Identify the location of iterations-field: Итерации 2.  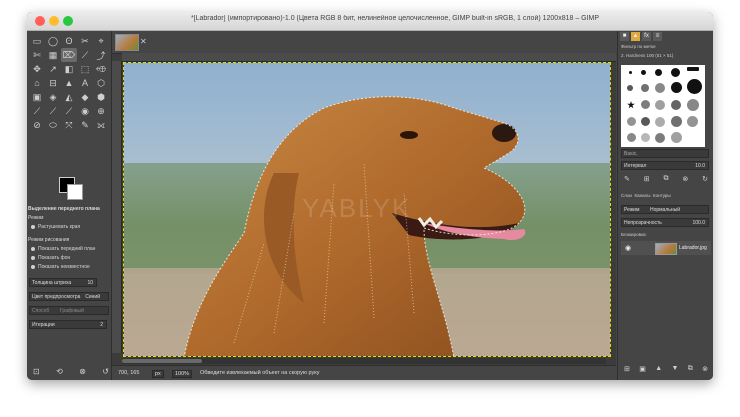
(68, 324).